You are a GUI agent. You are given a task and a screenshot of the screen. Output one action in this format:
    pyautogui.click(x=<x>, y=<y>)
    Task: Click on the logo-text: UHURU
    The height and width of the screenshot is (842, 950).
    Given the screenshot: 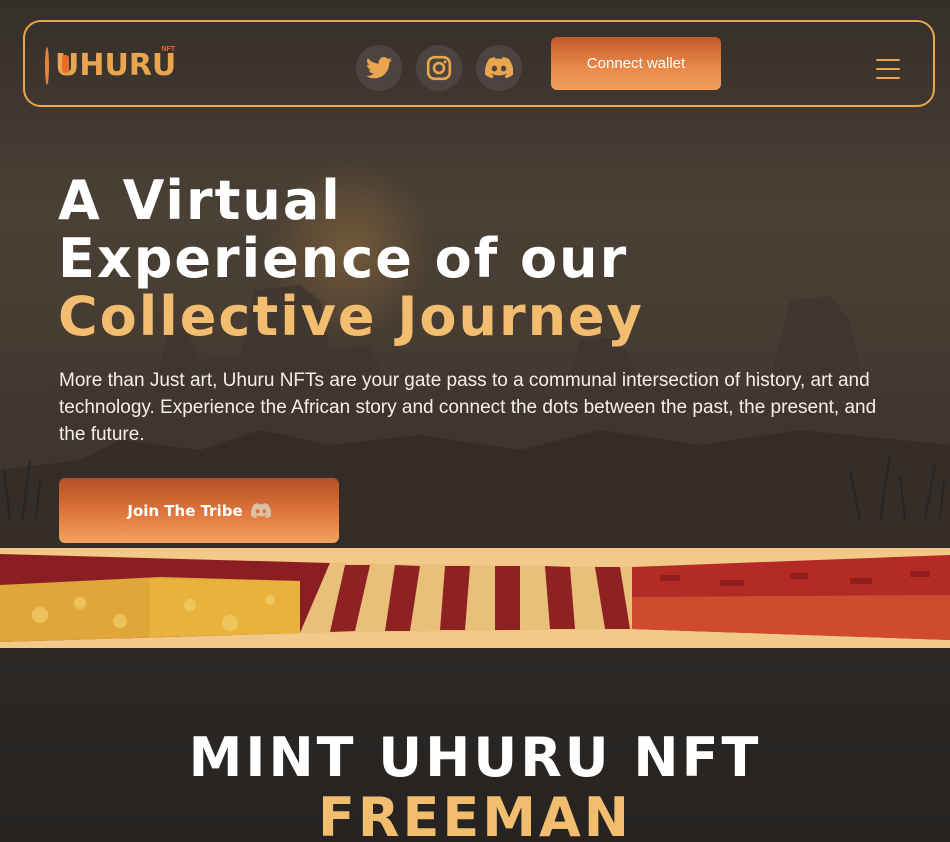 What is the action you would take?
    pyautogui.click(x=116, y=65)
    